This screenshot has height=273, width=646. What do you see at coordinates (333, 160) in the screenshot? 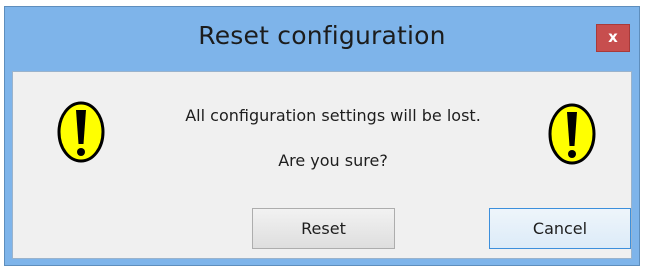
I see `message-line-2: Are you sure?` at bounding box center [333, 160].